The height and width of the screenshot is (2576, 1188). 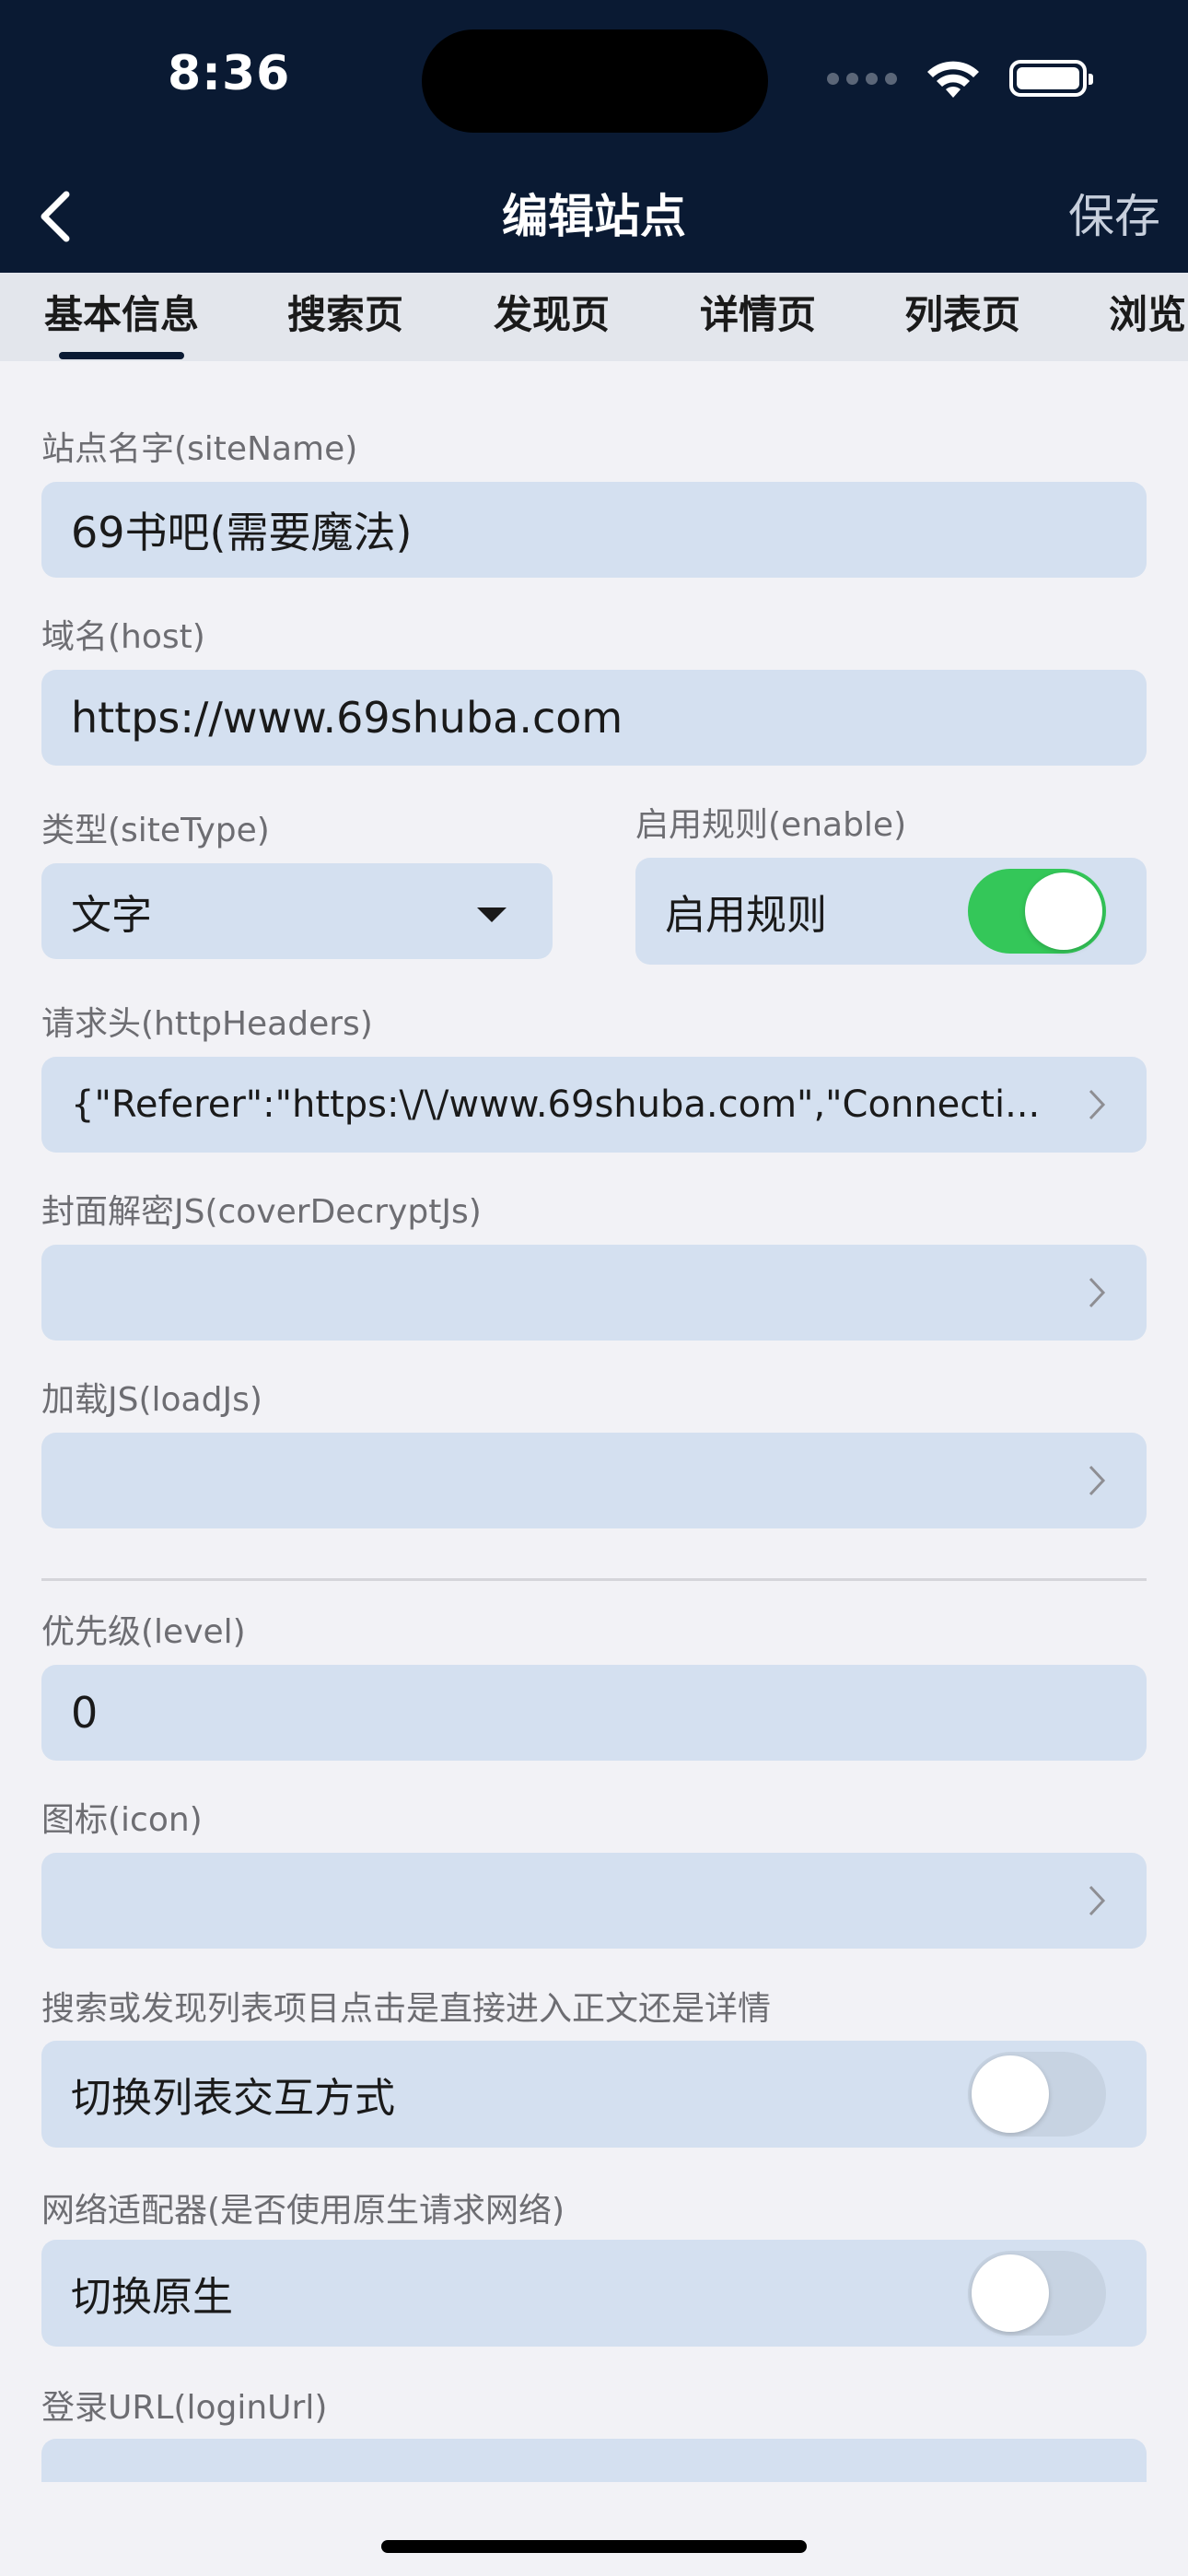 I want to click on dropdown-arrow-icon, so click(x=492, y=914).